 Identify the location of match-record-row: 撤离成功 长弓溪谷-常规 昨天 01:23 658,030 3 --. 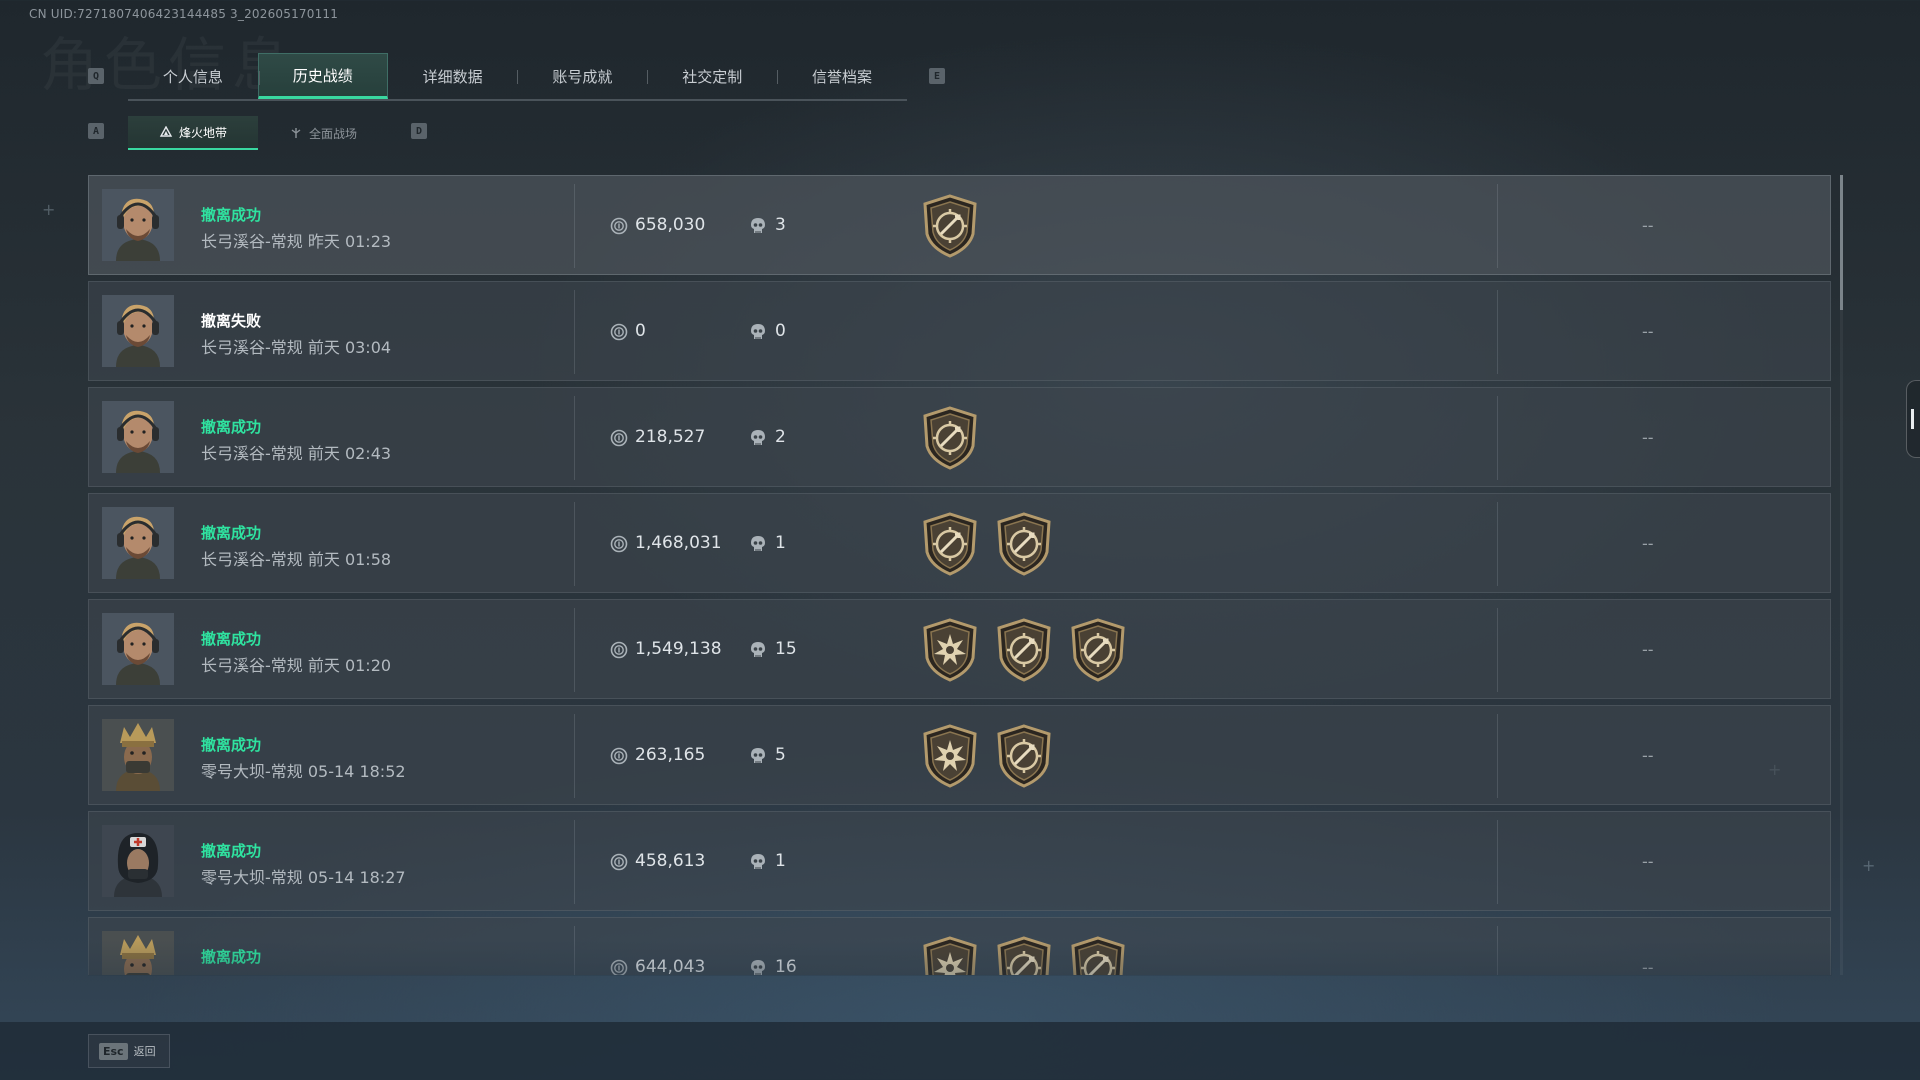
(959, 225).